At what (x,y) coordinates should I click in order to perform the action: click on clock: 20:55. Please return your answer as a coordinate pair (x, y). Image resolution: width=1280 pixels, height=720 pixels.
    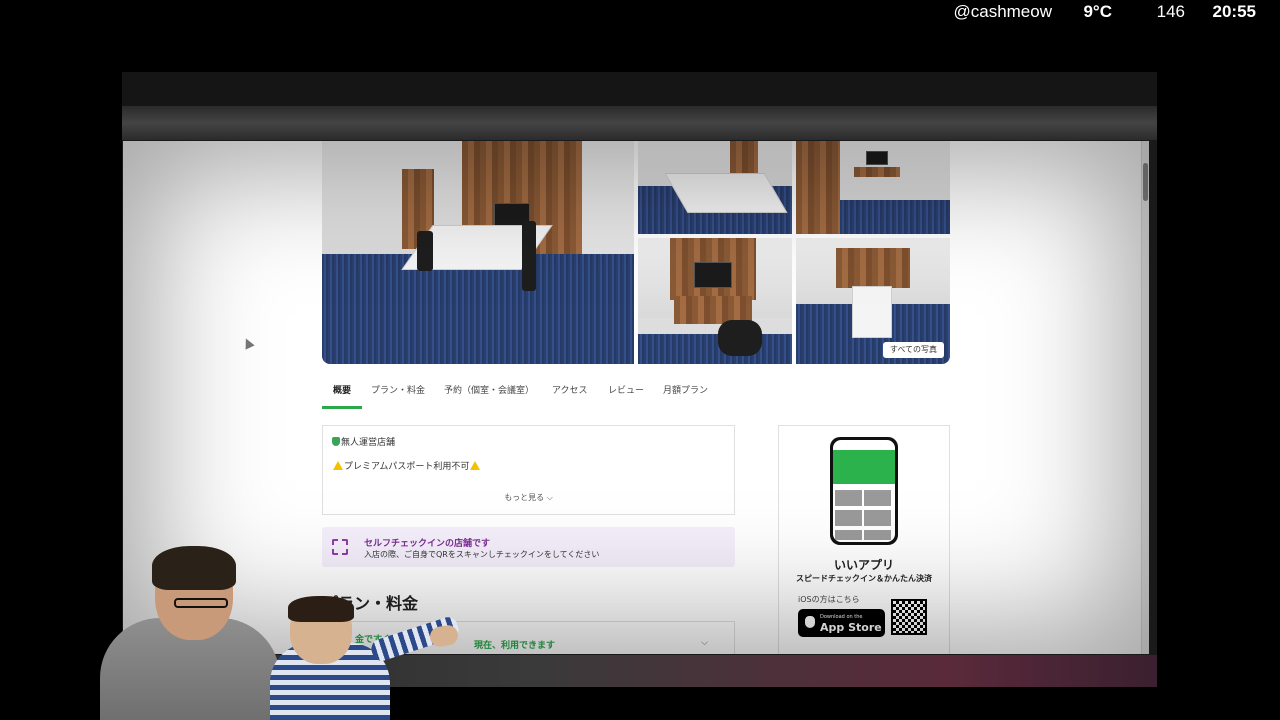
    Looking at the image, I should click on (1234, 11).